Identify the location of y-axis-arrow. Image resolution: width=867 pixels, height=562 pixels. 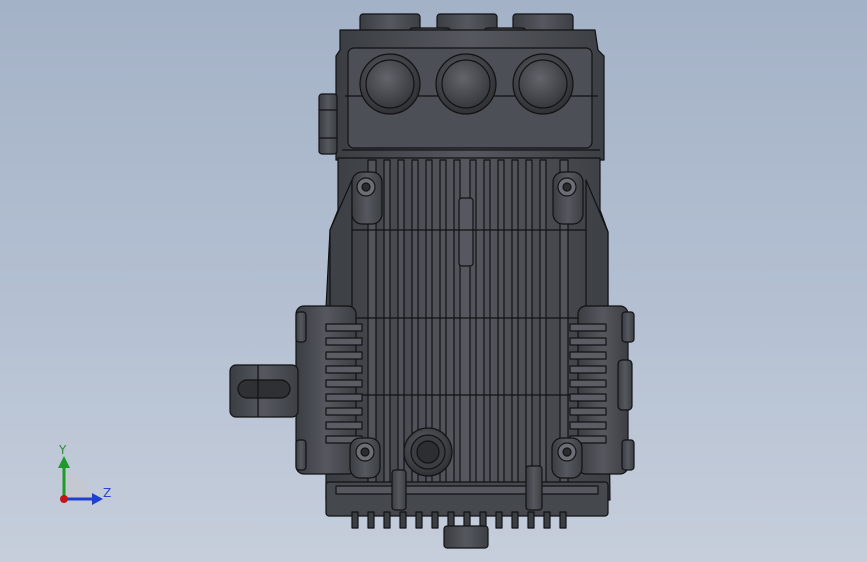
(64, 462).